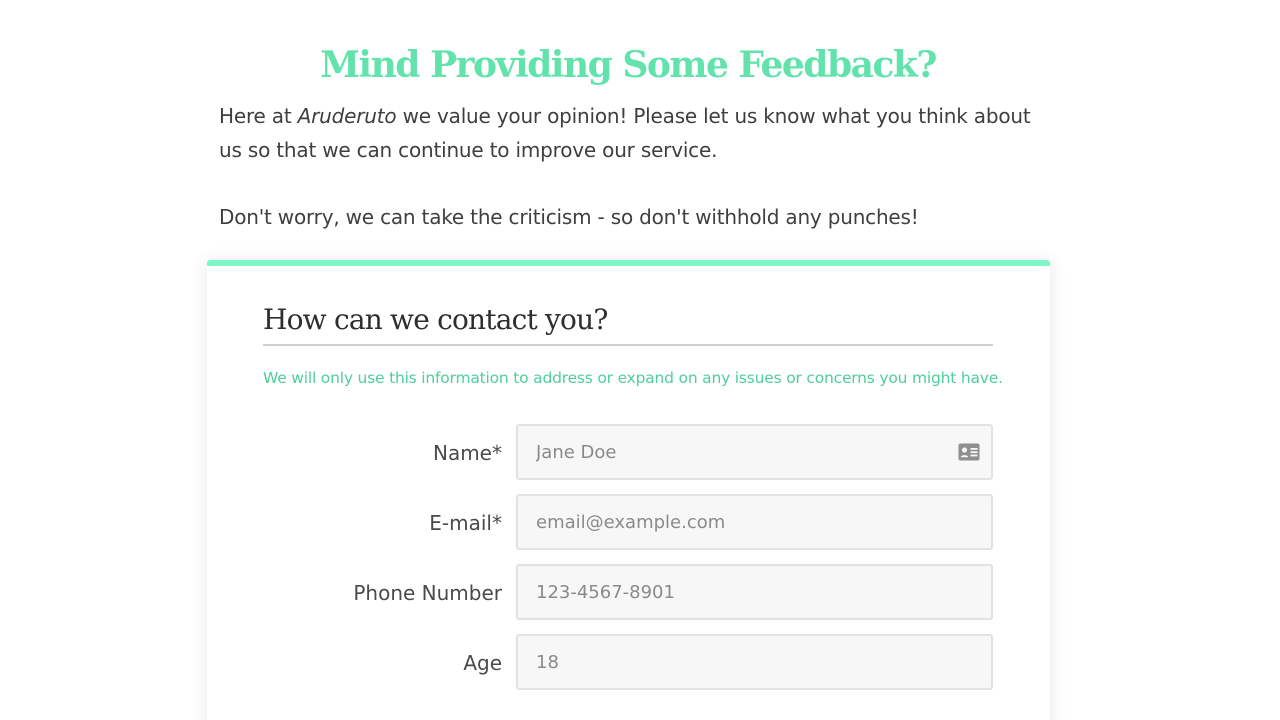 The height and width of the screenshot is (720, 1280). I want to click on age-label: Age, so click(482, 663).